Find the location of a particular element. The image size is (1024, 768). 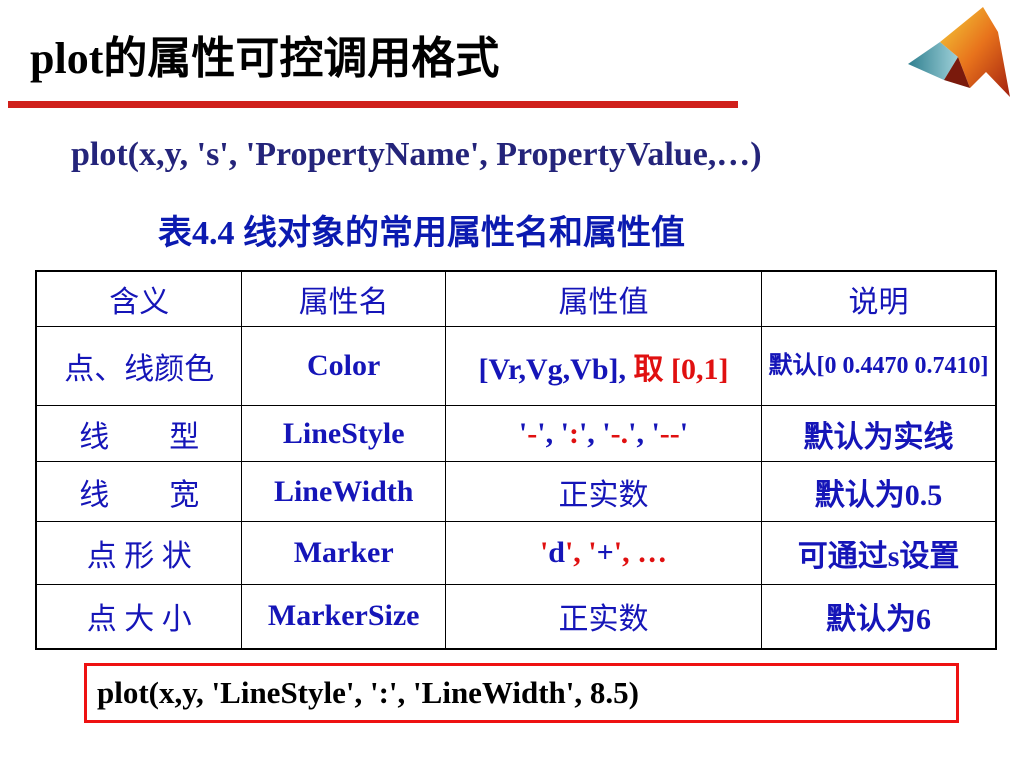

matlab-logo-icon is located at coordinates (959, 52).